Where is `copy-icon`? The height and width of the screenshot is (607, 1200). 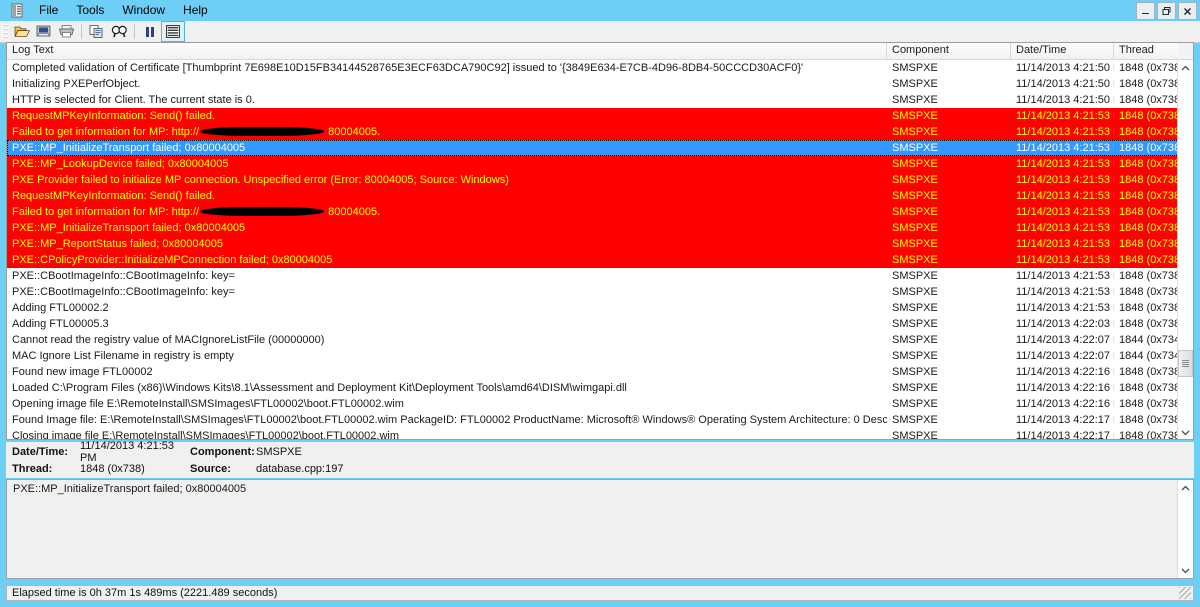
copy-icon is located at coordinates (97, 31).